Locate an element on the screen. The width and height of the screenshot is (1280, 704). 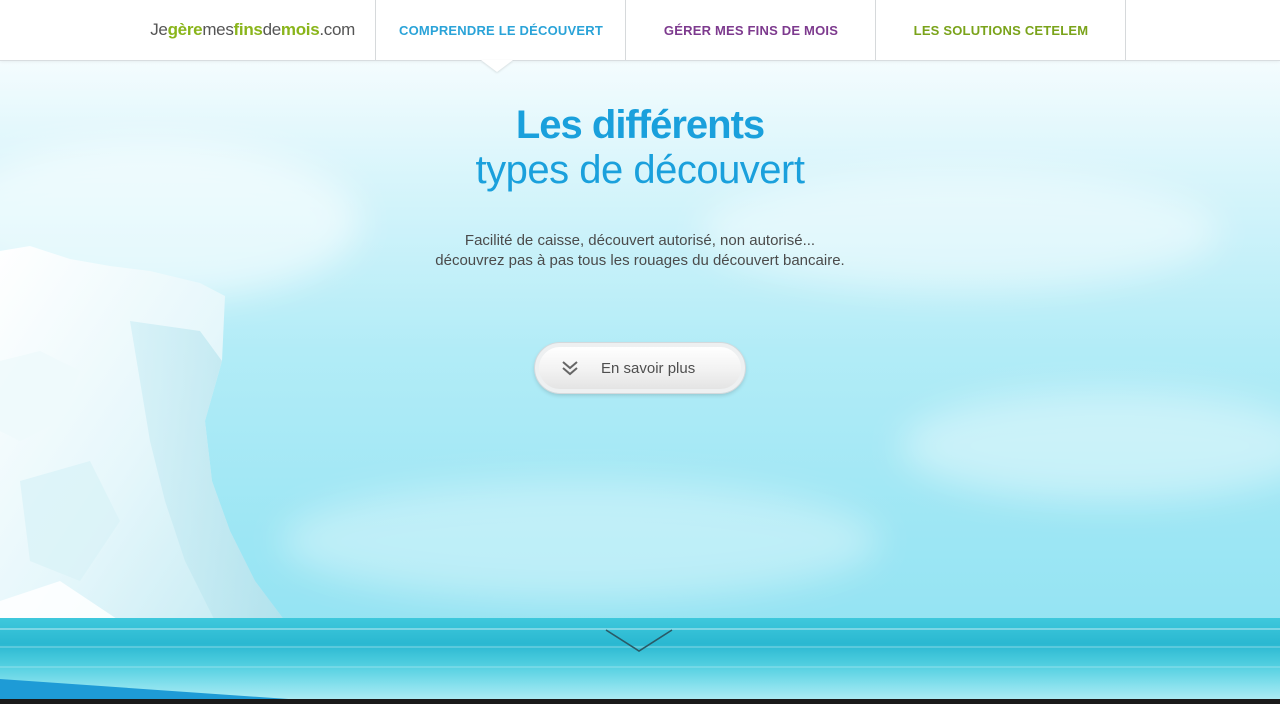
site-logo: Je gère mes fins de mois .com is located at coordinates (187, 30).